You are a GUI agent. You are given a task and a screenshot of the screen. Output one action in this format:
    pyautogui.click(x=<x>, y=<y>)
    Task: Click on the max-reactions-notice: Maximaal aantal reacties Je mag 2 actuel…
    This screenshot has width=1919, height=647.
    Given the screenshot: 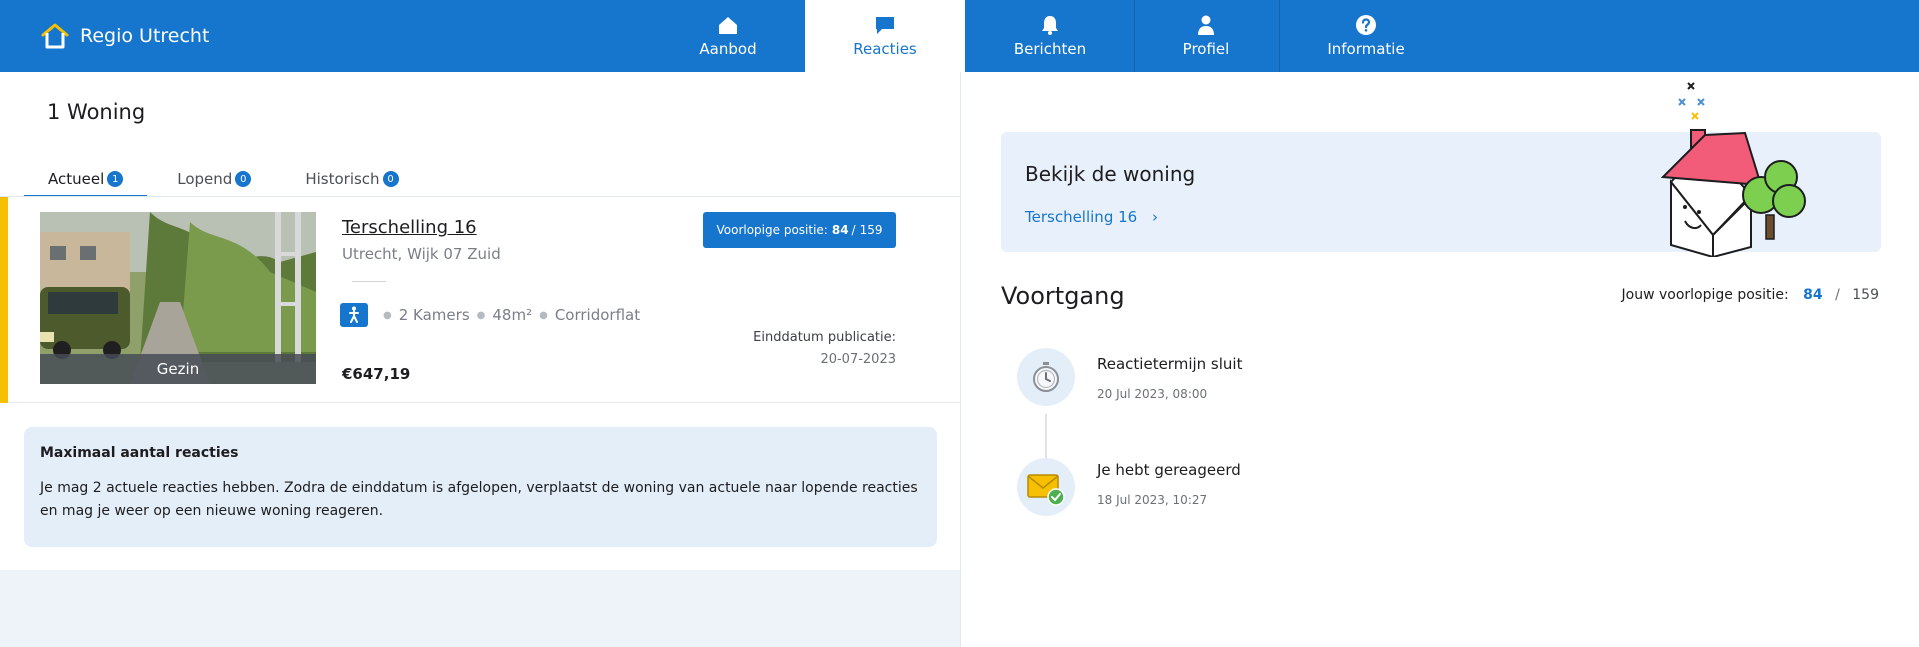 What is the action you would take?
    pyautogui.click(x=480, y=487)
    